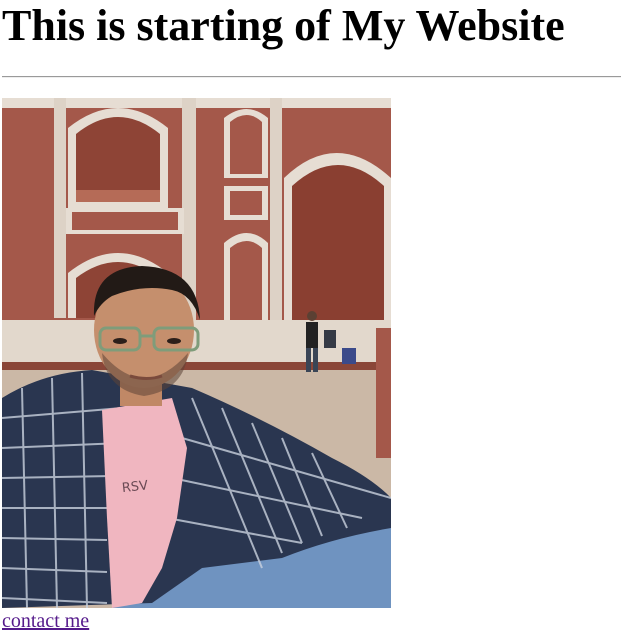 This screenshot has height=638, width=623. I want to click on horizontal-divider, so click(311, 77).